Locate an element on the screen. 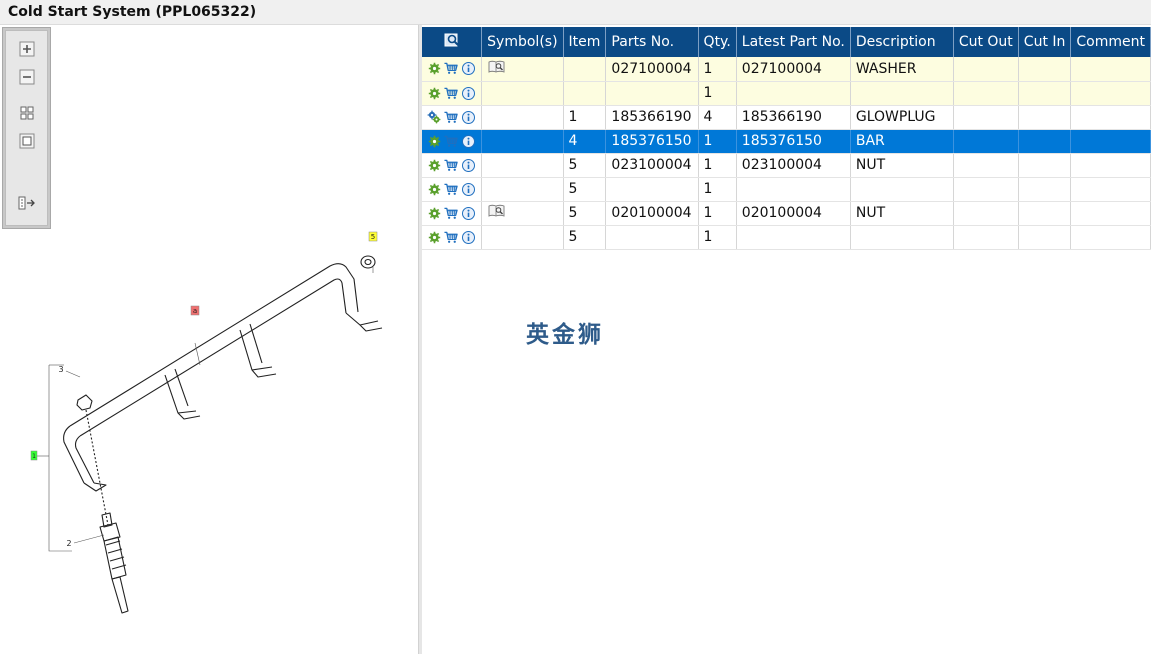  column-header-parts-no: Parts No. is located at coordinates (652, 42).